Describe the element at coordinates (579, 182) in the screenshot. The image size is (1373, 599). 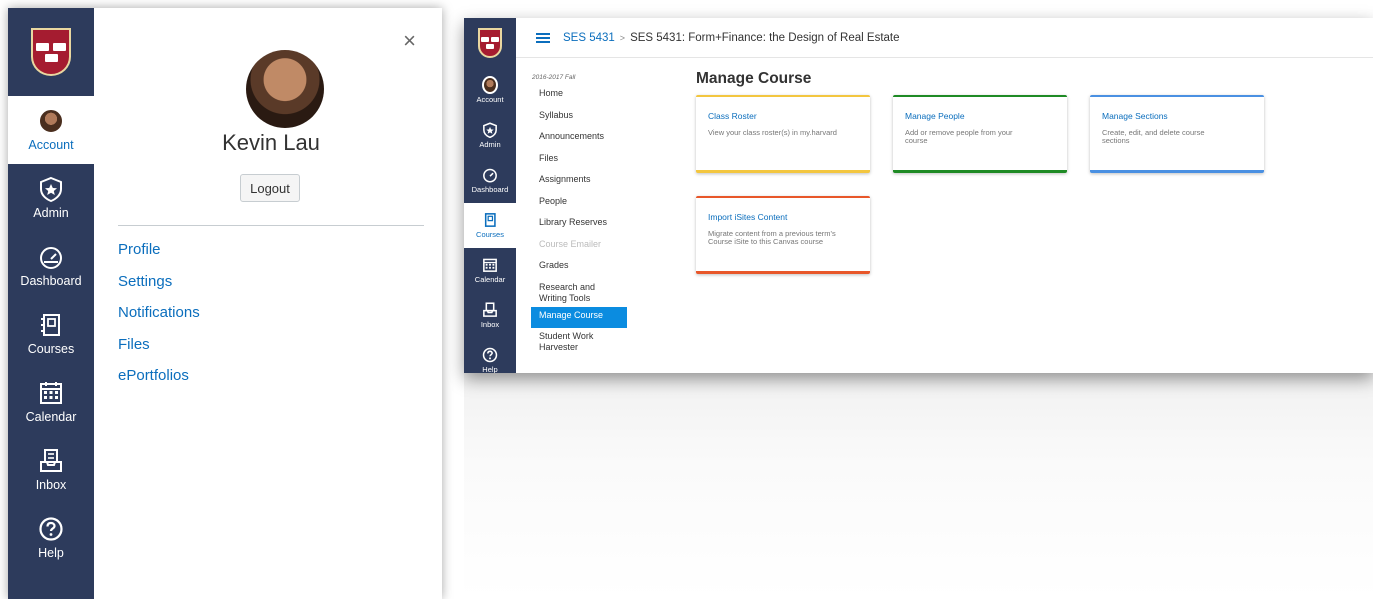
I see `course-nav-assignments: Assignments` at that location.